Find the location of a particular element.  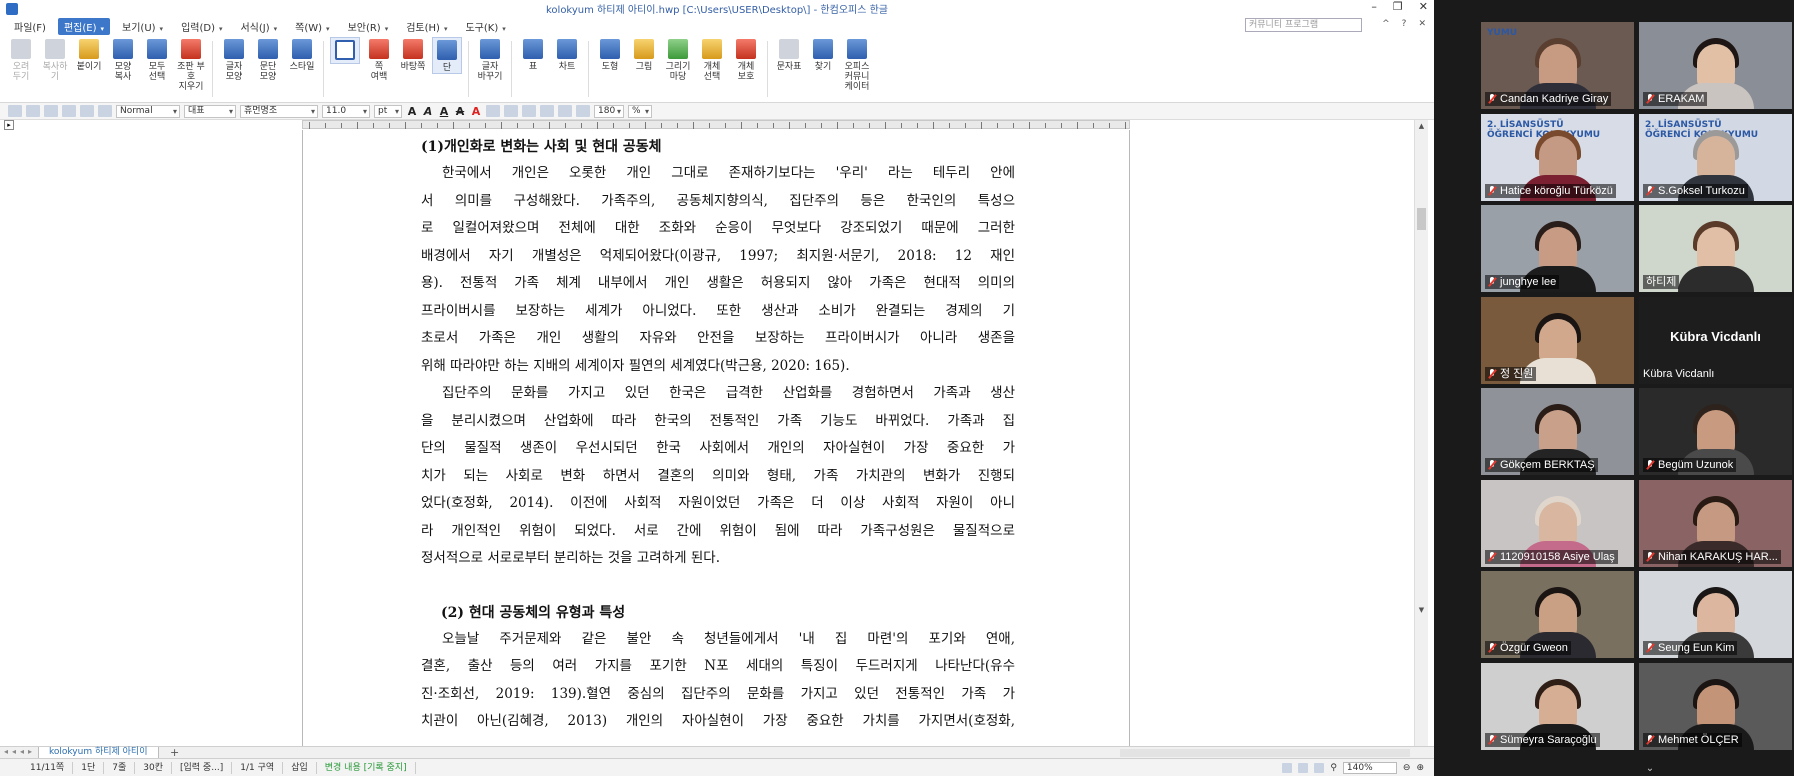

ribbon-button-table: 표 is located at coordinates (533, 54).